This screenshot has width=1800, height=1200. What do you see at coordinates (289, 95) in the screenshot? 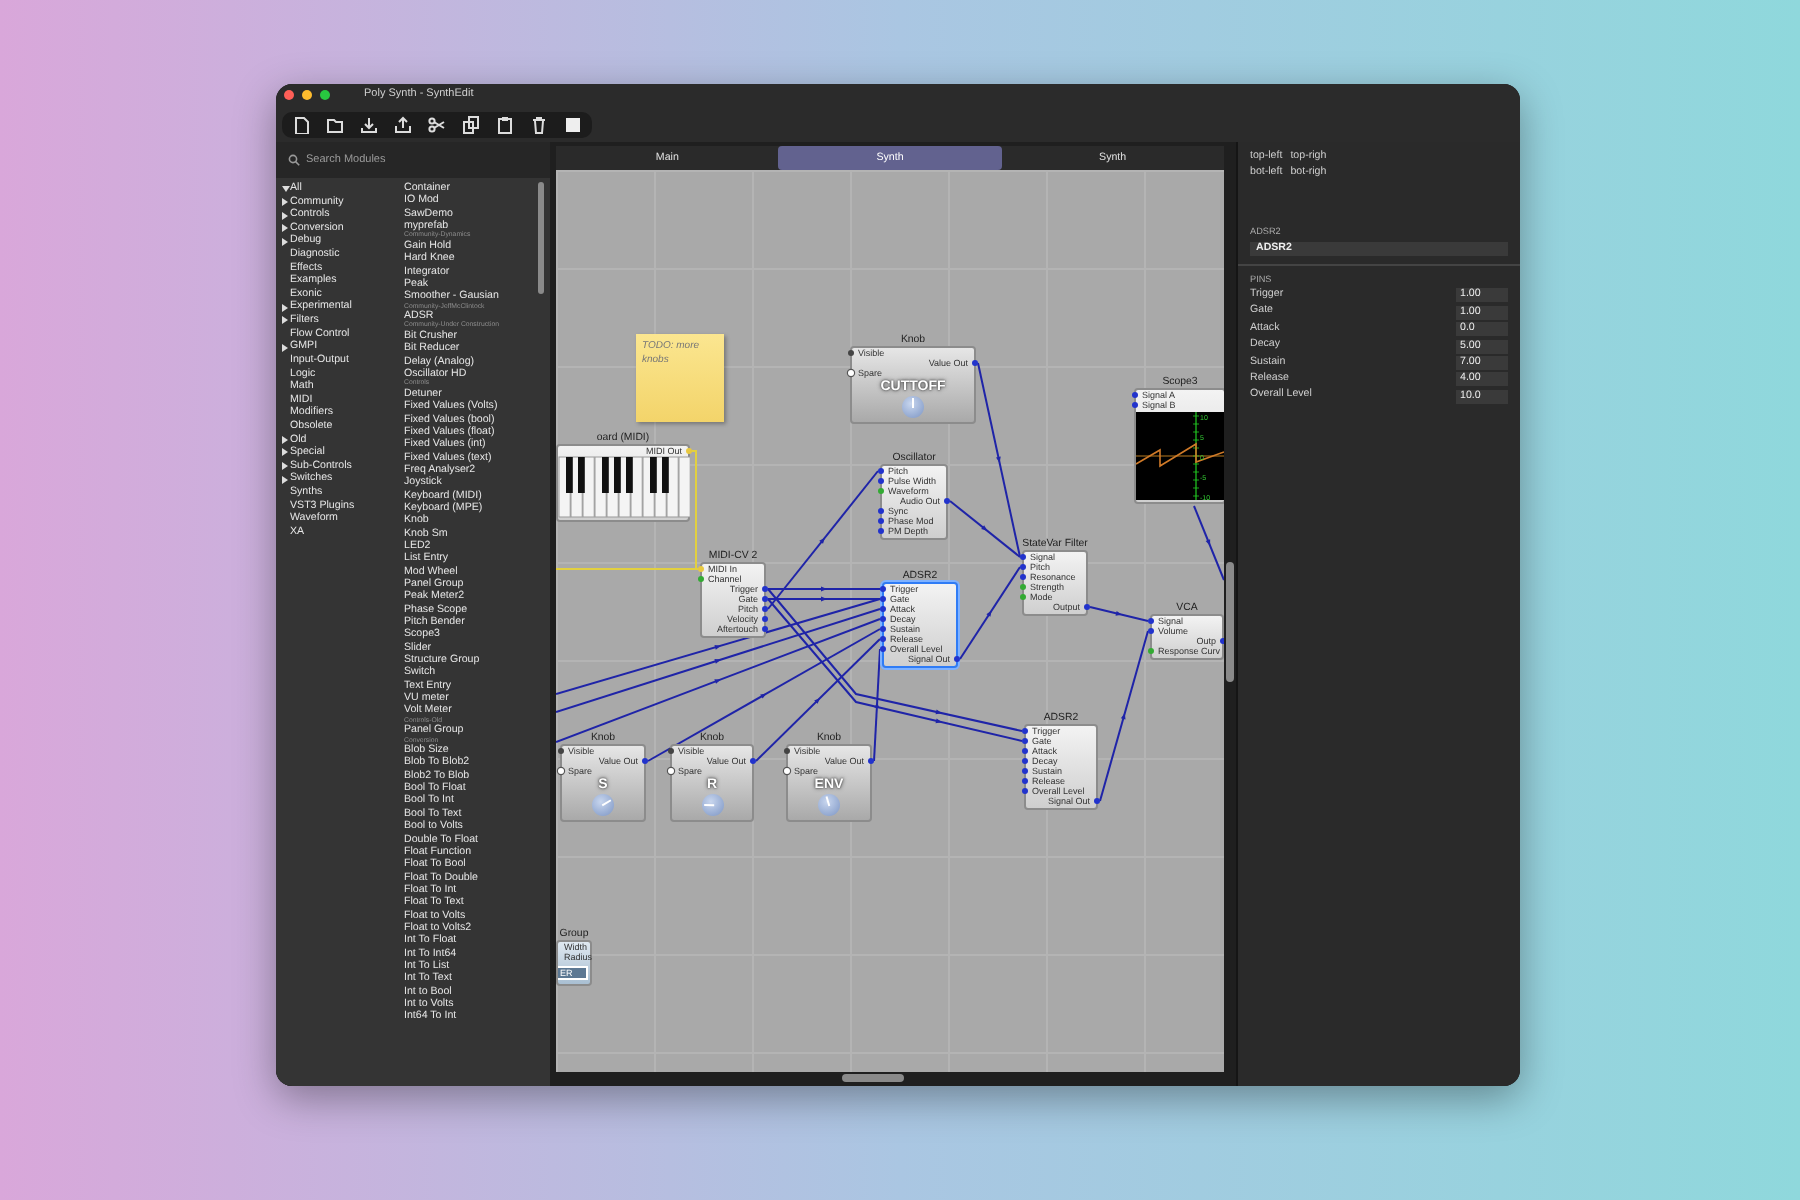
I see `close-button` at bounding box center [289, 95].